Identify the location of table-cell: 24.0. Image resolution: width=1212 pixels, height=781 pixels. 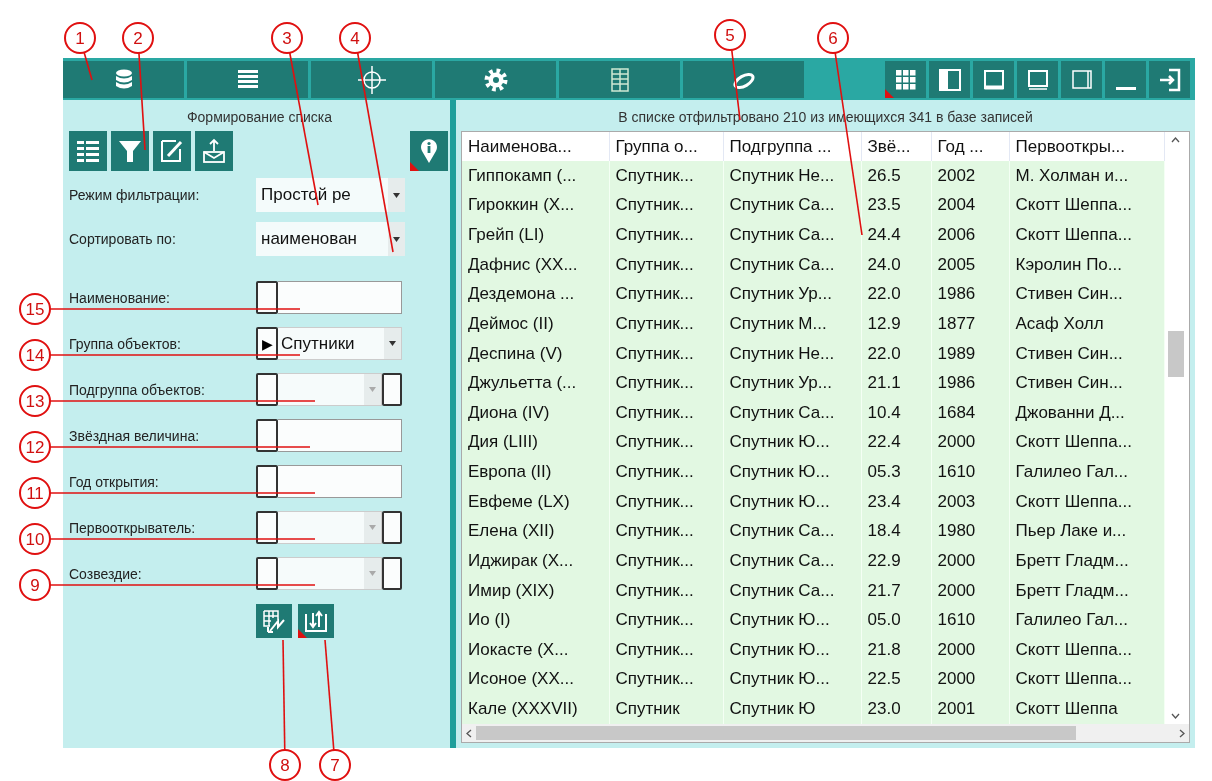
(896, 264).